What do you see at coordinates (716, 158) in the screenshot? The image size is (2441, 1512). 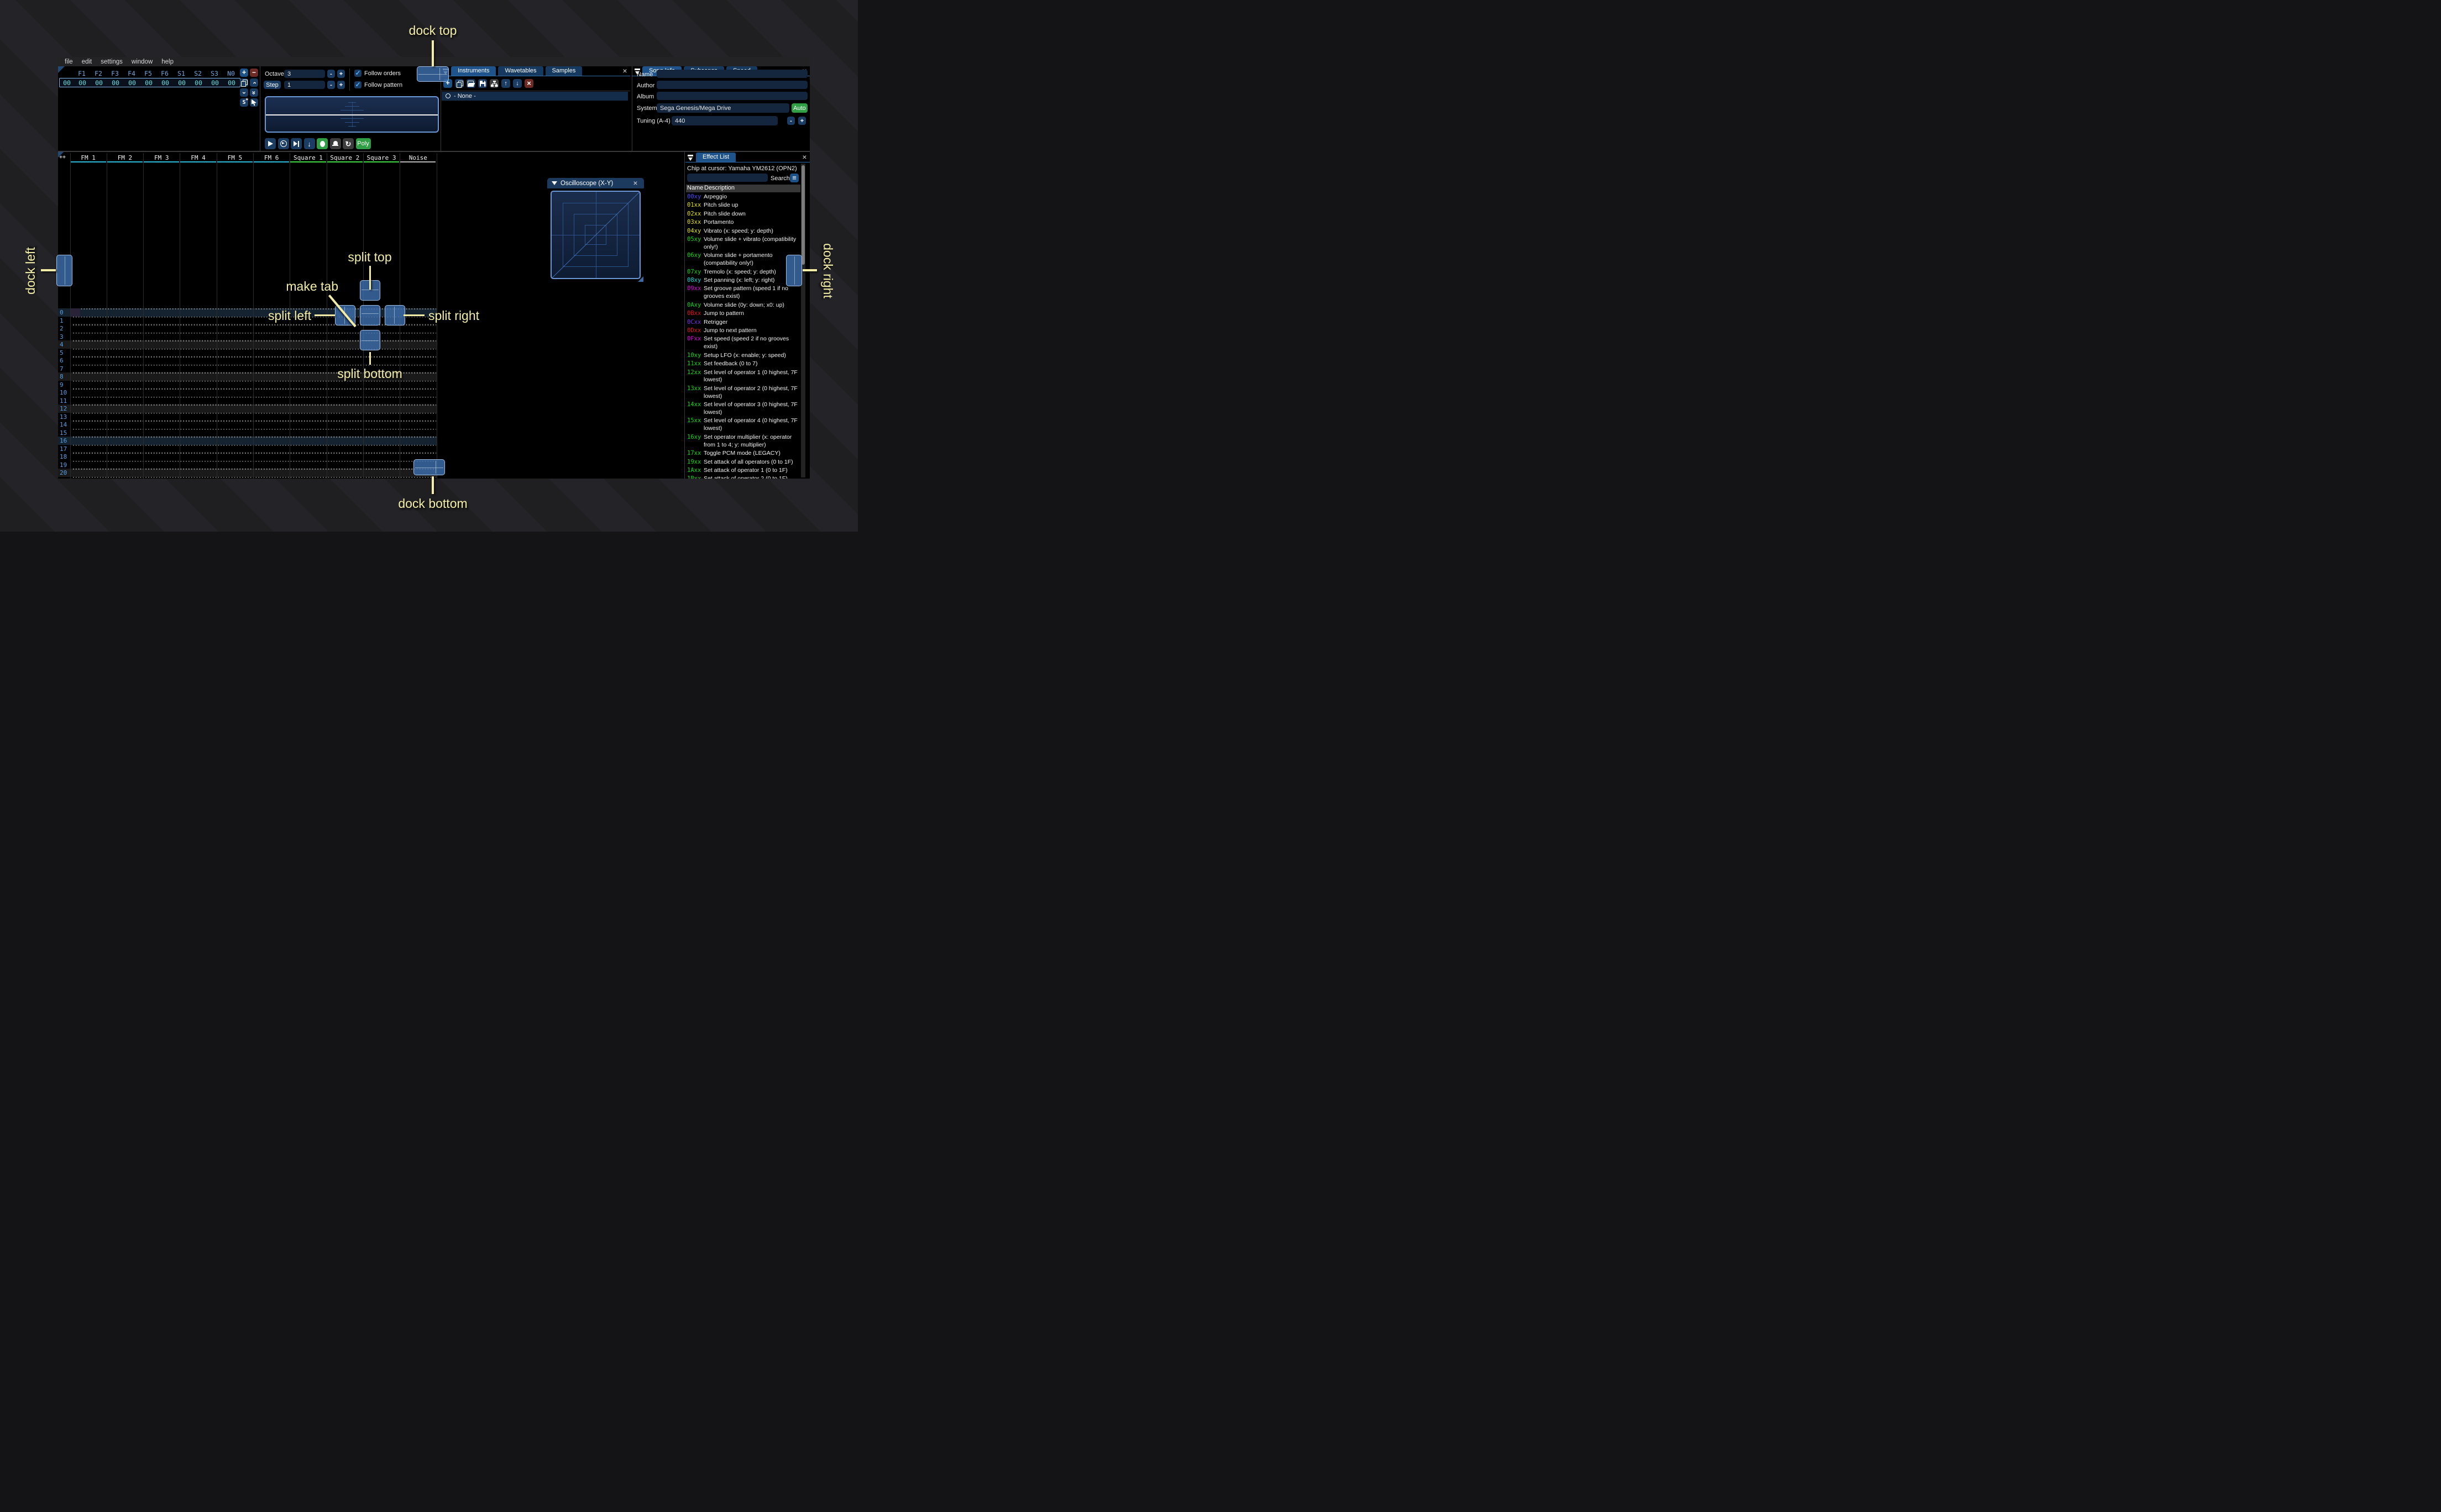 I see `tab-effect-list: Effect List` at bounding box center [716, 158].